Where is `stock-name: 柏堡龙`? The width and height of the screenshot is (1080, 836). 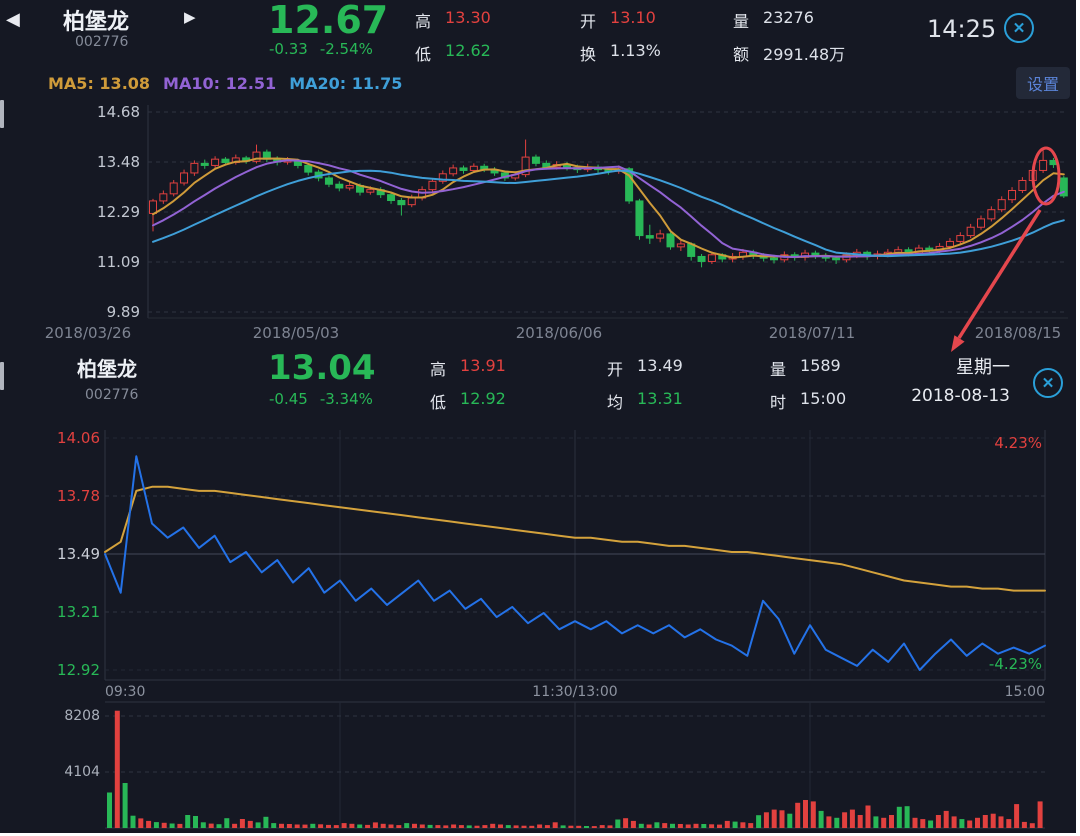 stock-name: 柏堡龙 is located at coordinates (96, 22).